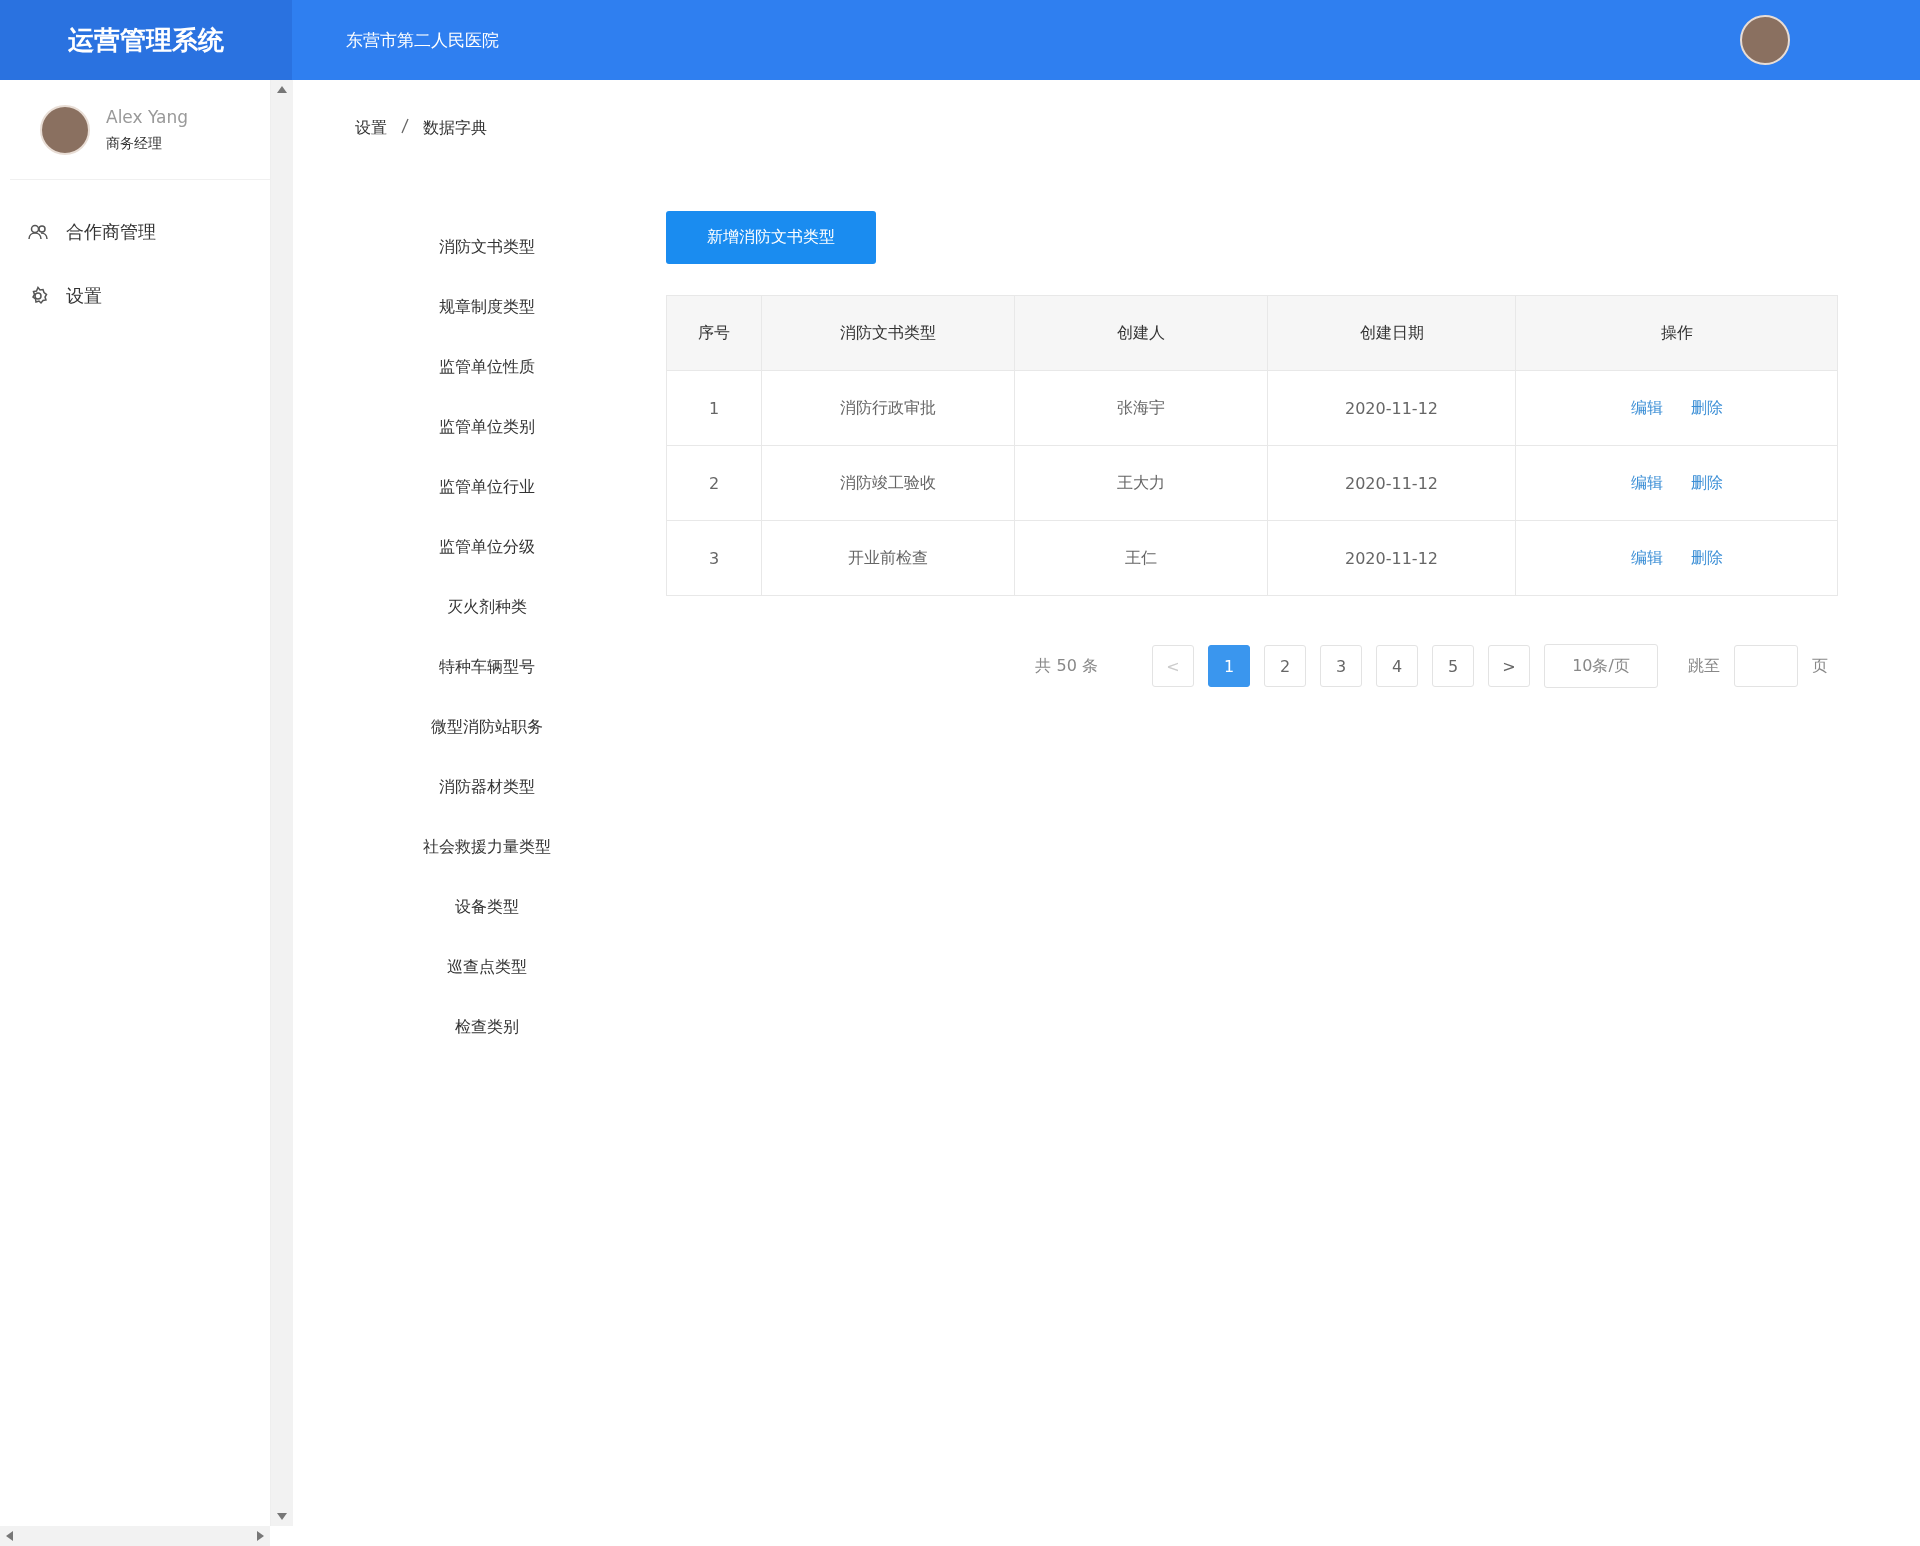  I want to click on scroll-down-icon, so click(282, 1516).